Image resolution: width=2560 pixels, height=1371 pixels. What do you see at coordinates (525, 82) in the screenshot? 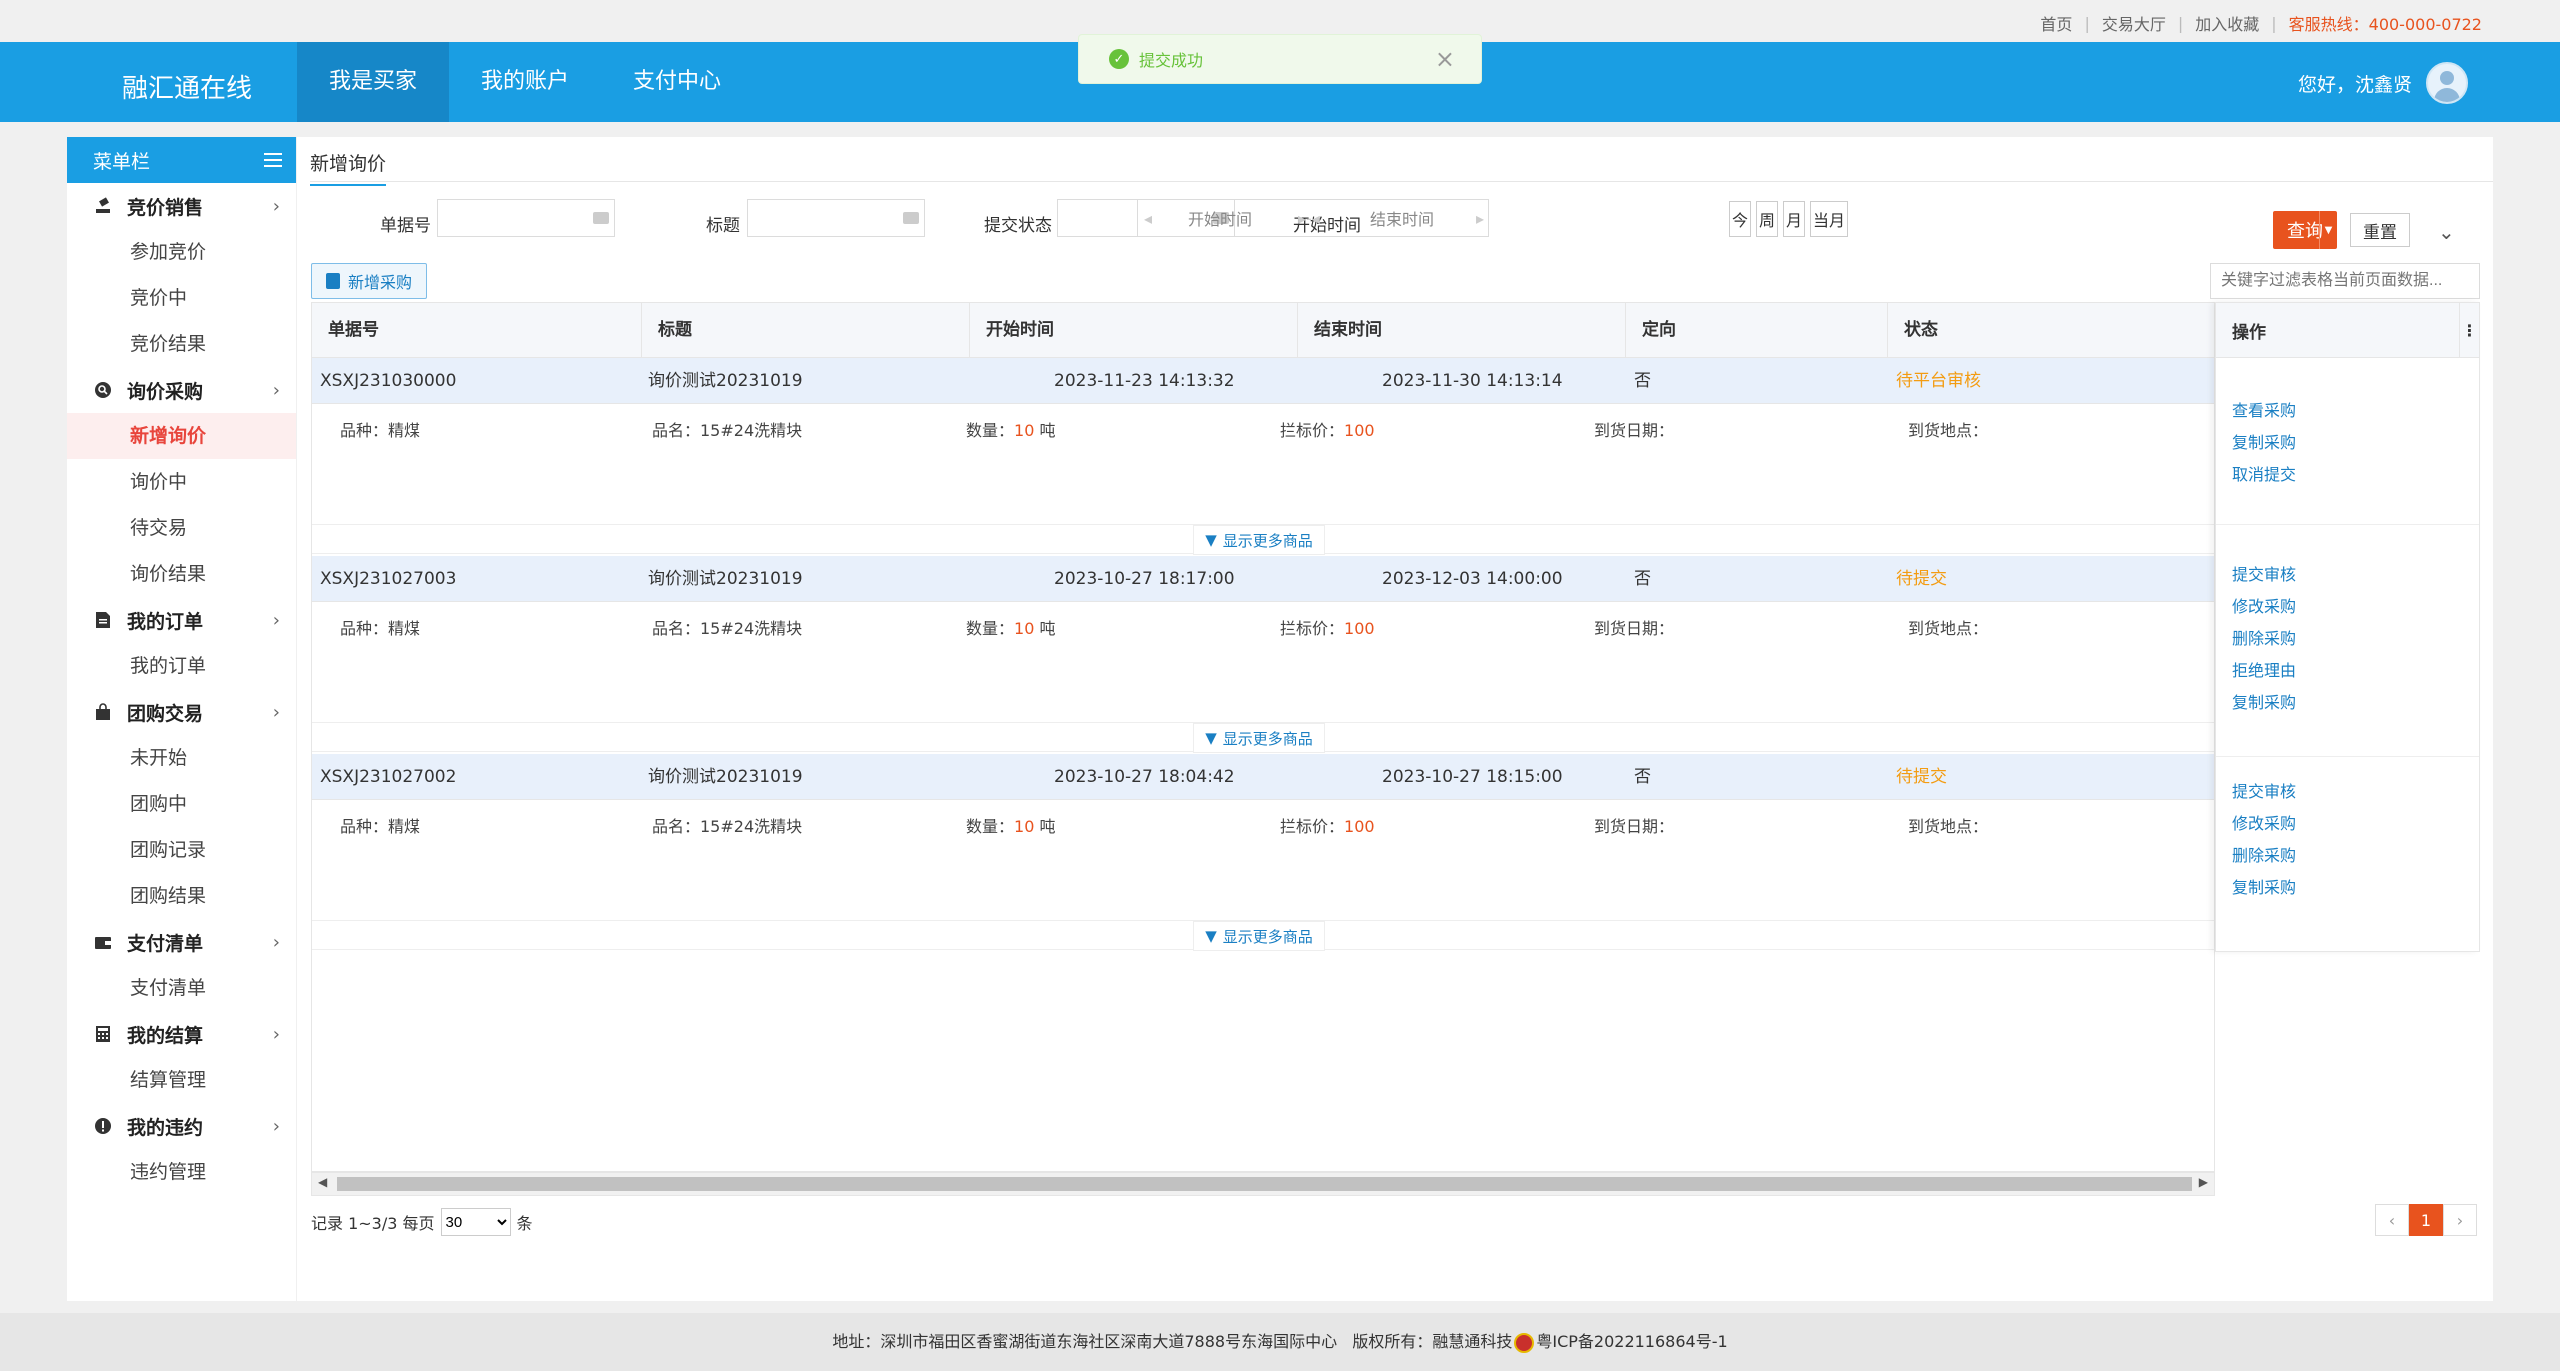
I see `nav-my-account: 我的账户` at bounding box center [525, 82].